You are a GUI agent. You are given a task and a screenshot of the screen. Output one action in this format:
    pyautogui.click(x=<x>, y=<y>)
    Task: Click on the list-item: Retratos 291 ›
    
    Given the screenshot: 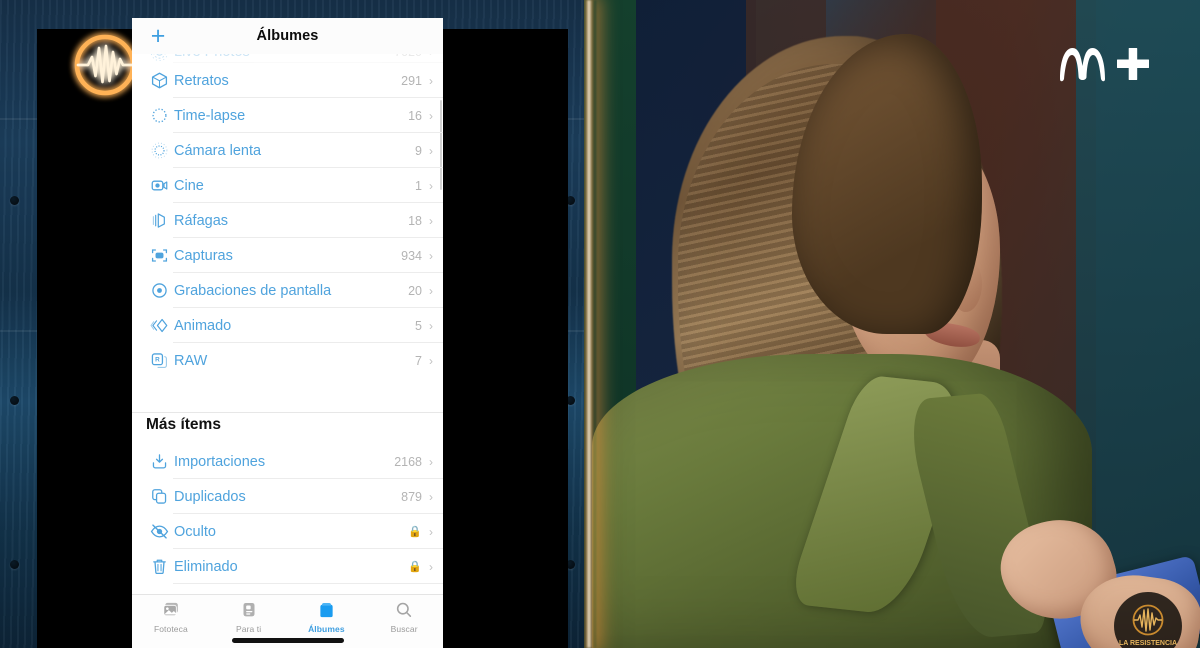 What is the action you would take?
    pyautogui.click(x=287, y=80)
    